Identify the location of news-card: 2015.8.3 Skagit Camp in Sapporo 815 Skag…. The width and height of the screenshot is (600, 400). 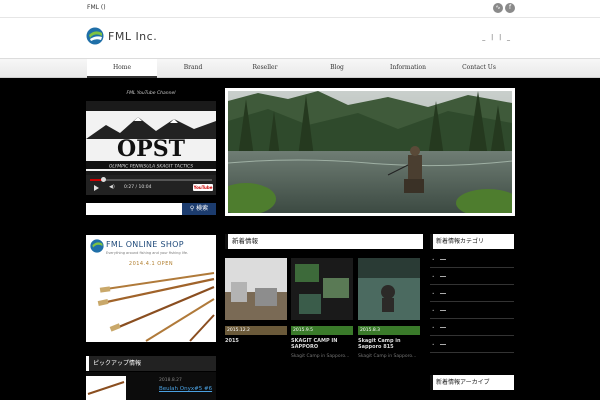
(389, 309).